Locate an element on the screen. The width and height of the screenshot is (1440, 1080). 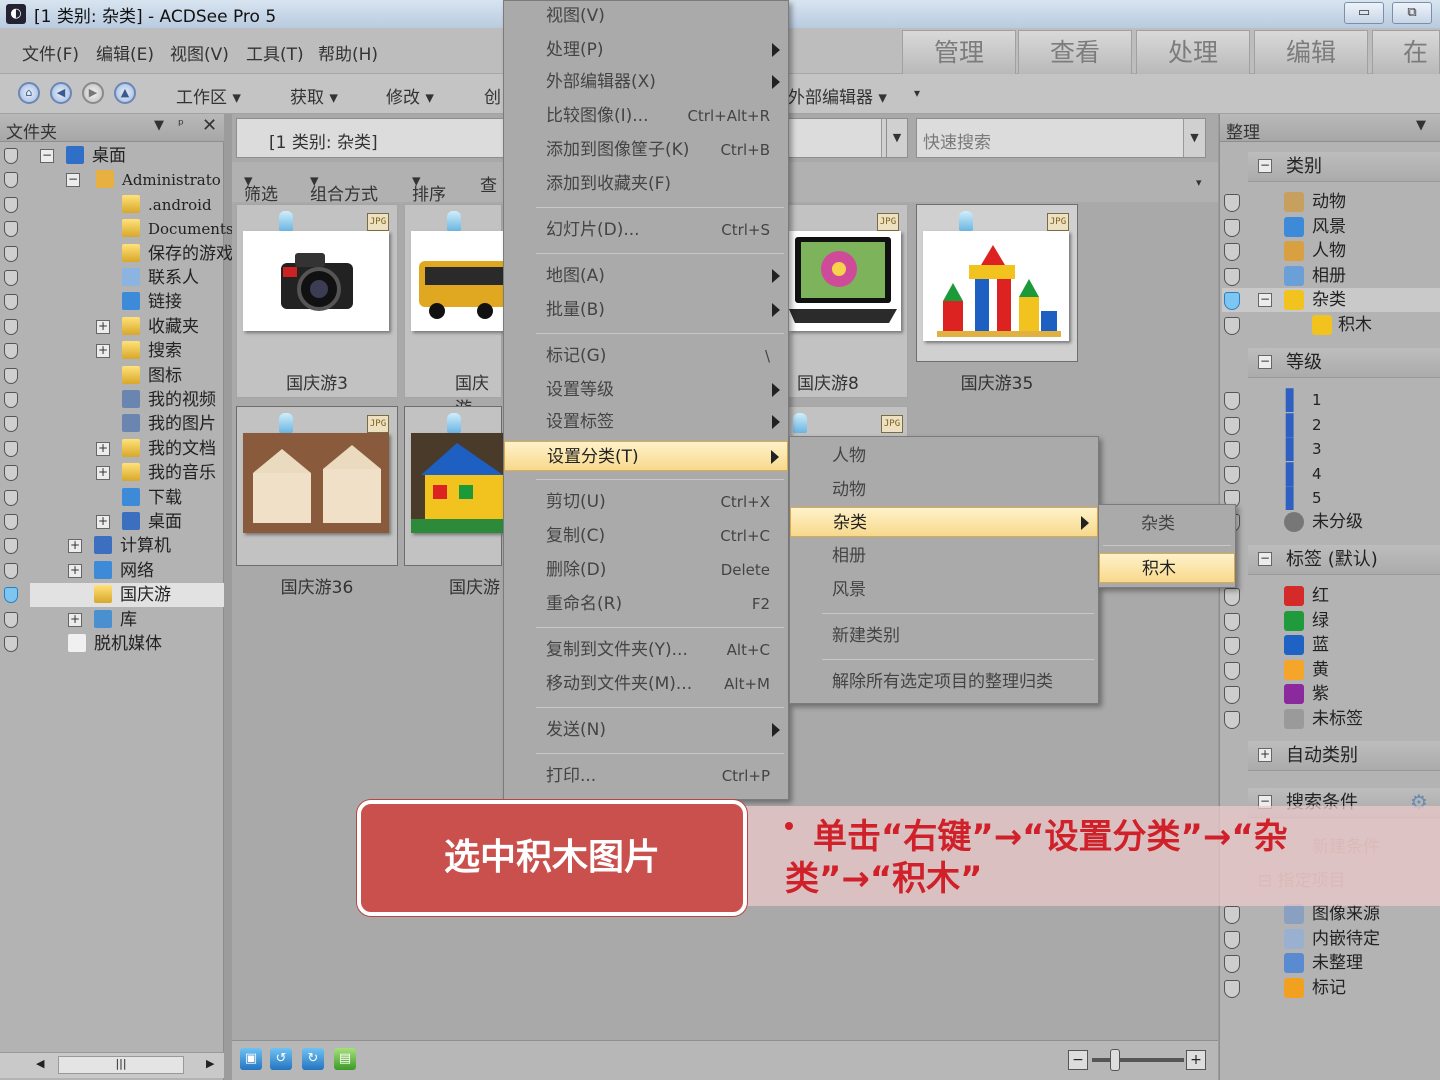
menu-item-map: 地图(A) is located at coordinates (646, 276).